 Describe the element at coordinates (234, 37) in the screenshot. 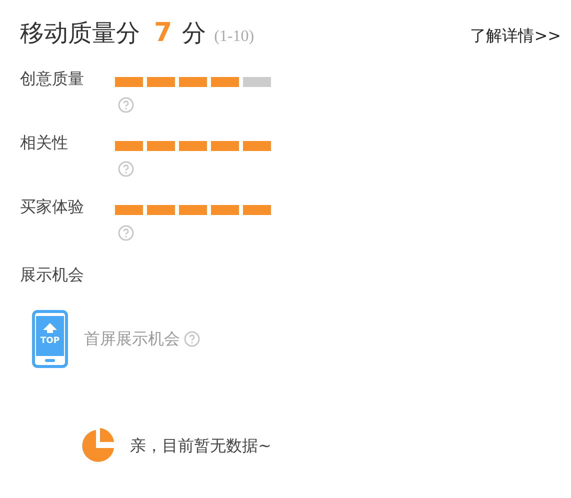

I see `score-range: (1-10)` at that location.